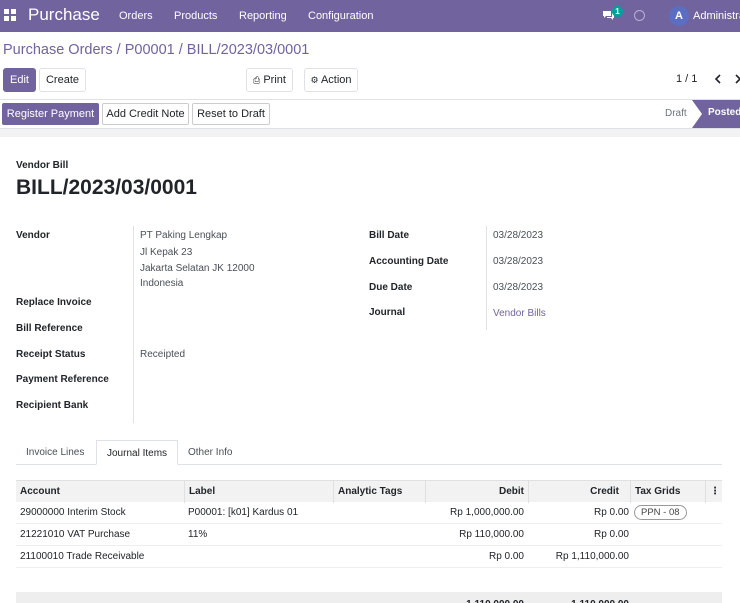 Image resolution: width=740 pixels, height=603 pixels. I want to click on action-button: ⚙ Action, so click(331, 80).